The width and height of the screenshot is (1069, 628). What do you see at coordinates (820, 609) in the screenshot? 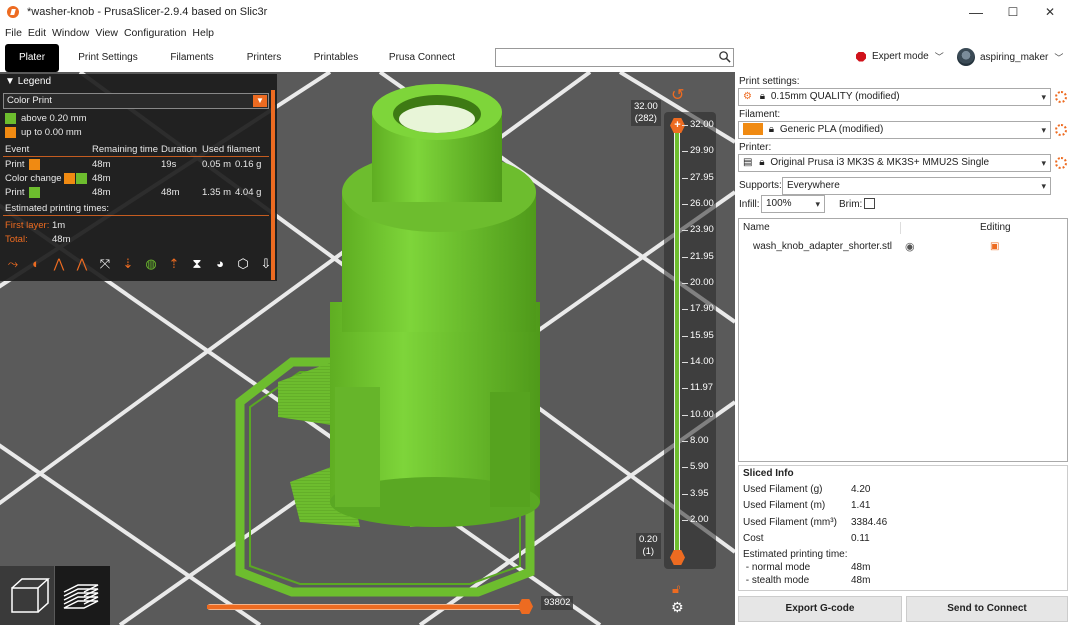
I see `export-gcode-button: Export G-code` at bounding box center [820, 609].